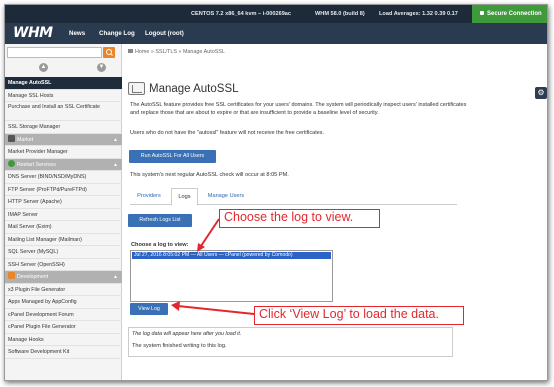 The image size is (554, 387). Describe the element at coordinates (63, 315) in the screenshot. I see `sidebar-item-dev-forum: cPanel Development Forum` at that location.